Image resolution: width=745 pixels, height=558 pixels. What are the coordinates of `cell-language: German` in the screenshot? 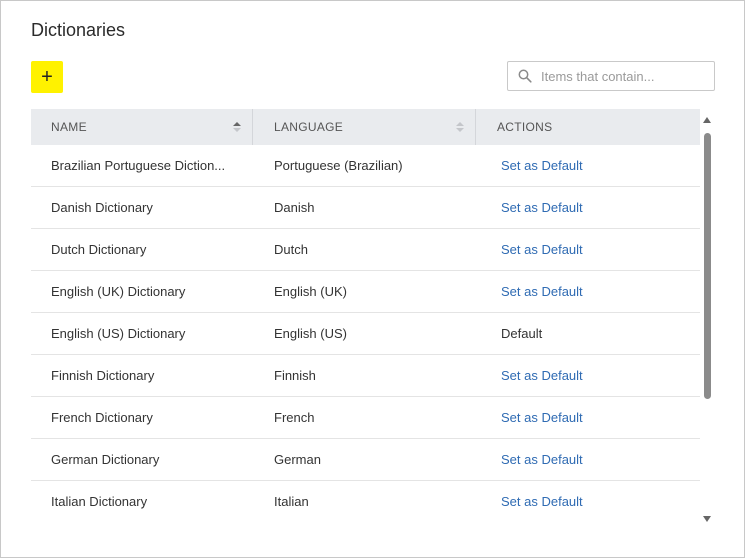 It's located at (297, 459).